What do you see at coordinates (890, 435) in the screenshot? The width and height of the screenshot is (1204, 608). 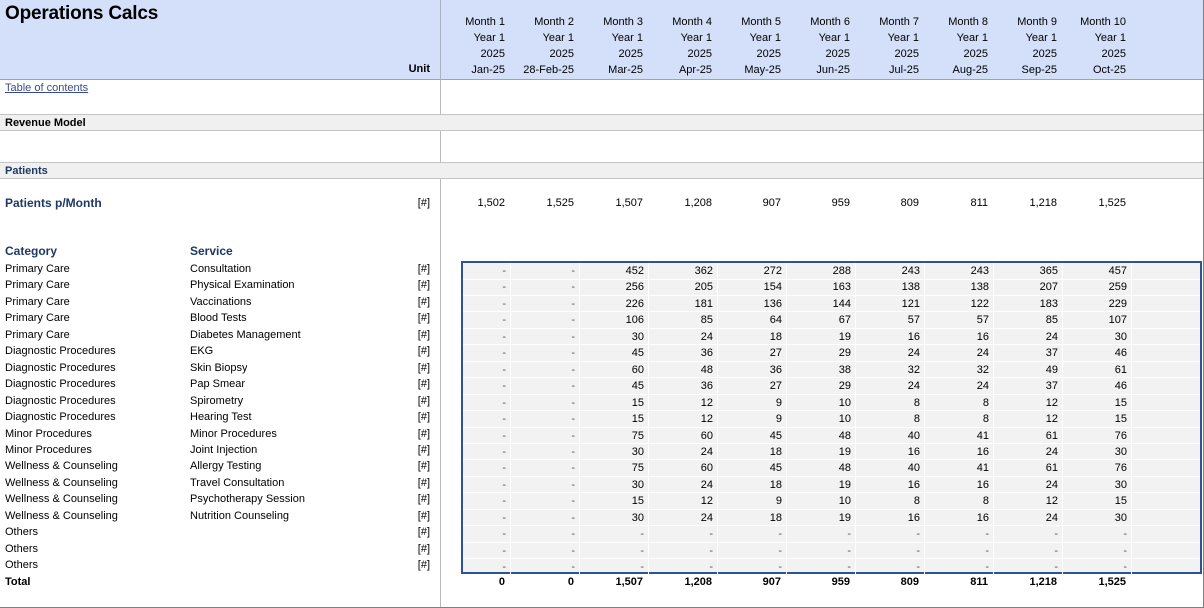 I see `grid-cell: 40` at bounding box center [890, 435].